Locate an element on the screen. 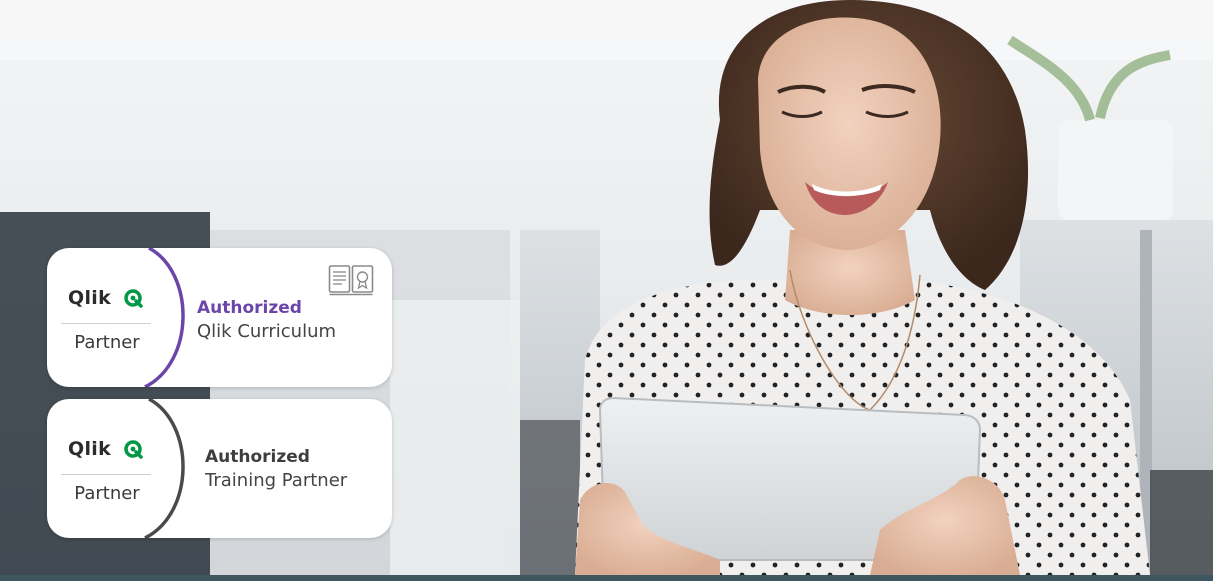 The width and height of the screenshot is (1213, 581). authorized-subtitle: Qlik Curriculum is located at coordinates (267, 331).